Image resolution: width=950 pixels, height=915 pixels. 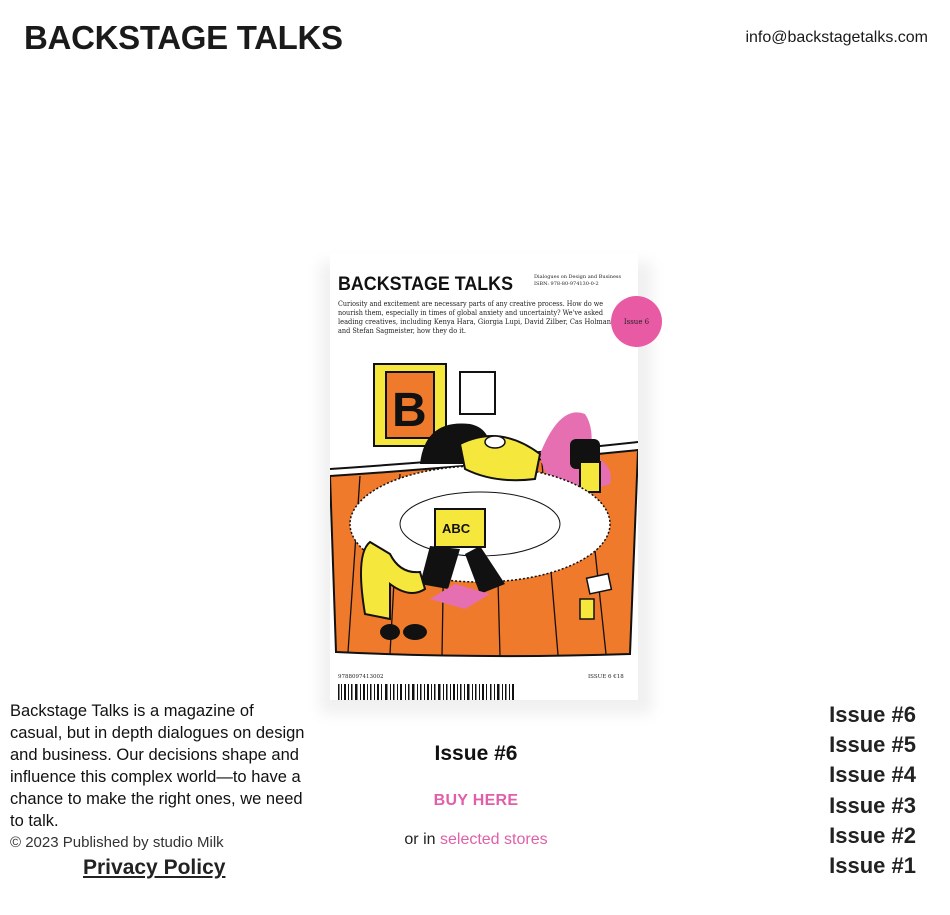 What do you see at coordinates (872, 745) in the screenshot?
I see `issue-link-5: Issue #5` at bounding box center [872, 745].